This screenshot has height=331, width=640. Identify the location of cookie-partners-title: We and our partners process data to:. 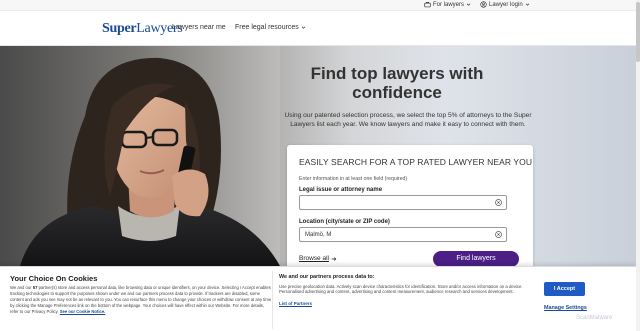
(327, 277).